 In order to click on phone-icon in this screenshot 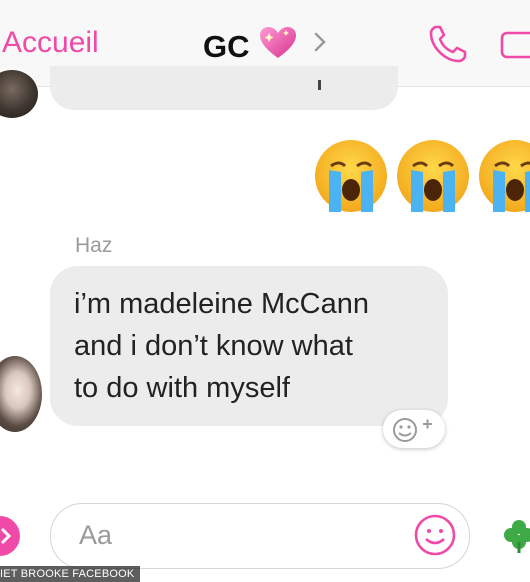, I will do `click(448, 46)`.